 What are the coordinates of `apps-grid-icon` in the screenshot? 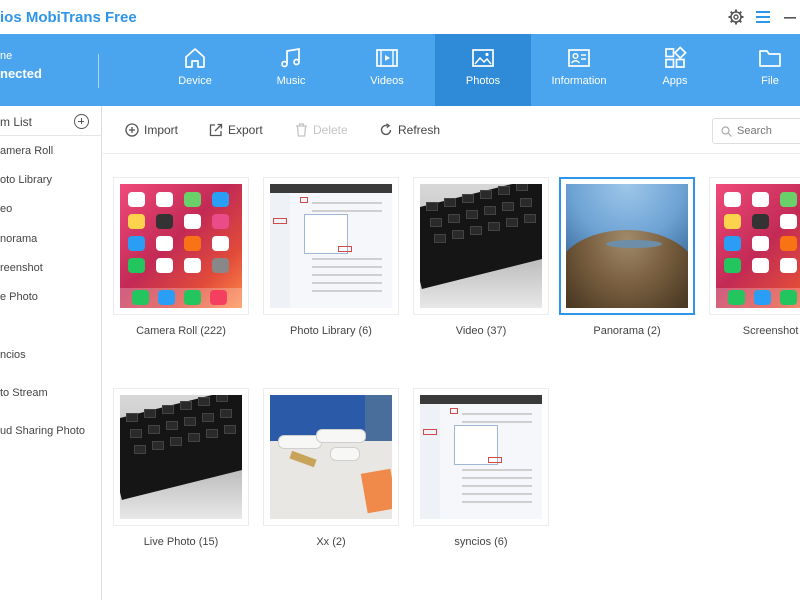 It's located at (676, 57).